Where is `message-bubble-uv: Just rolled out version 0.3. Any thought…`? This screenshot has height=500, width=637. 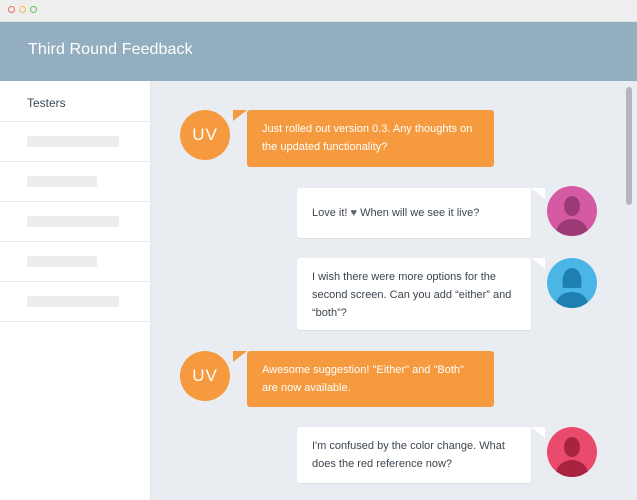 message-bubble-uv: Just rolled out version 0.3. Any thought… is located at coordinates (370, 138).